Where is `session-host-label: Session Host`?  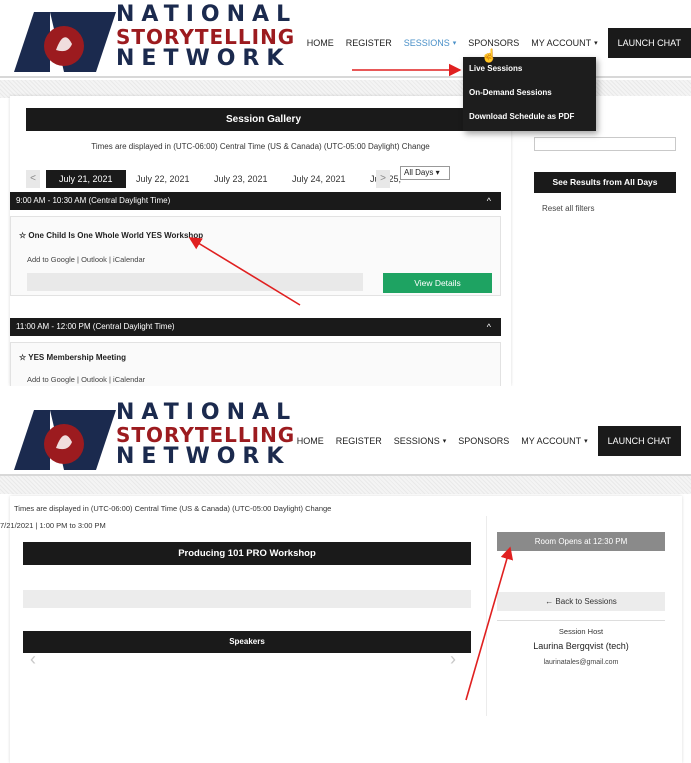
session-host-label: Session Host is located at coordinates (581, 631).